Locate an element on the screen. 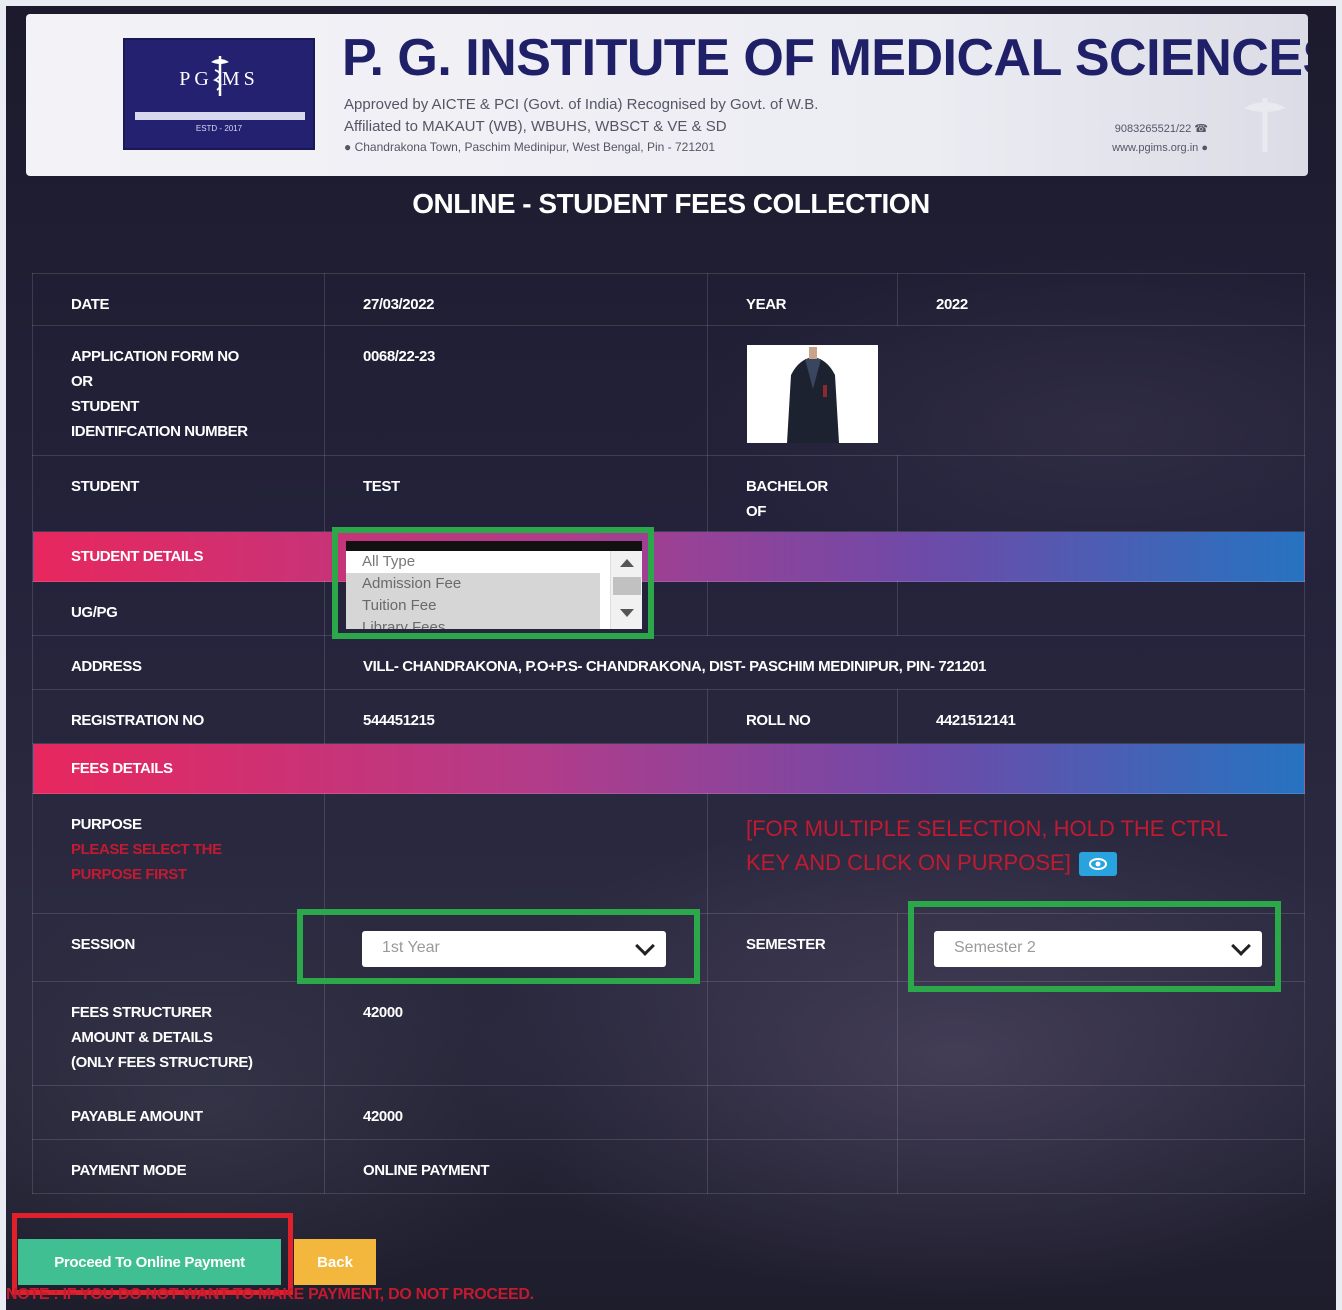 Image resolution: width=1342 pixels, height=1310 pixels. fees-structure-label-line: AMOUNT & DETAILS is located at coordinates (142, 1037).